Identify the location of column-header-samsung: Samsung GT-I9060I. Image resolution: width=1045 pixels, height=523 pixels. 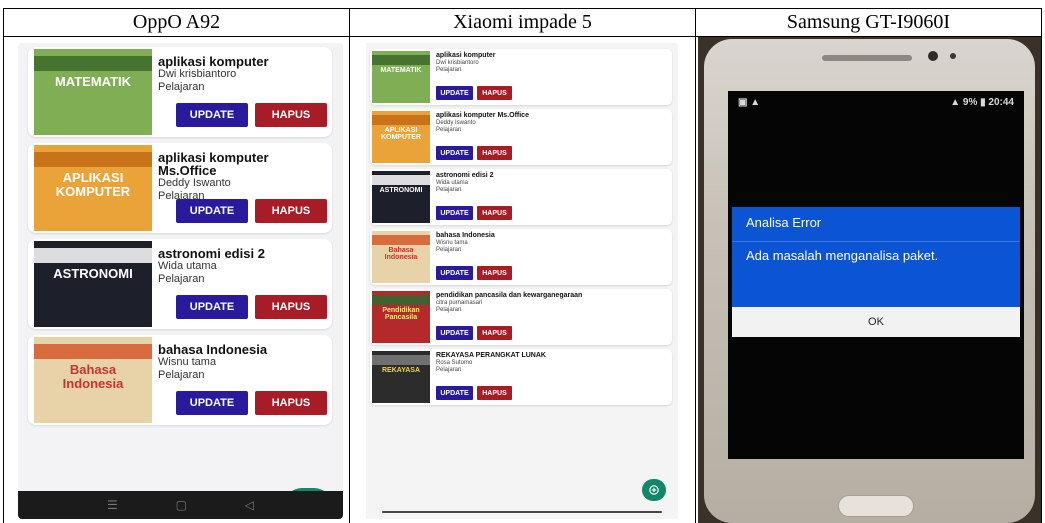
(868, 22).